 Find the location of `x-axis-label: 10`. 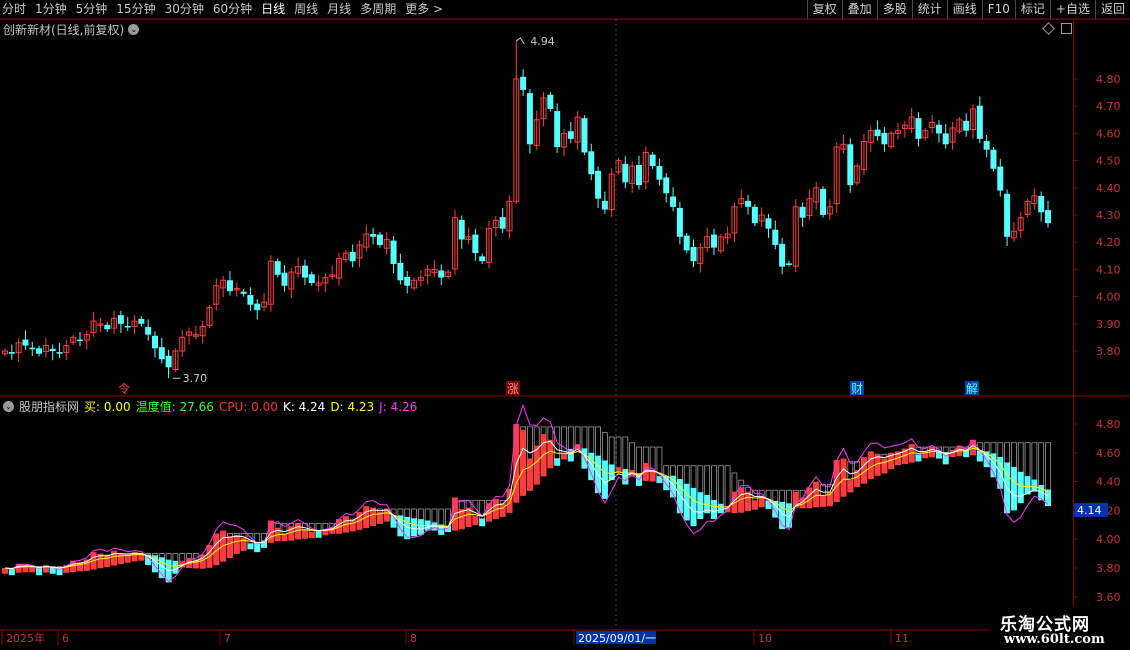

x-axis-label: 10 is located at coordinates (765, 638).